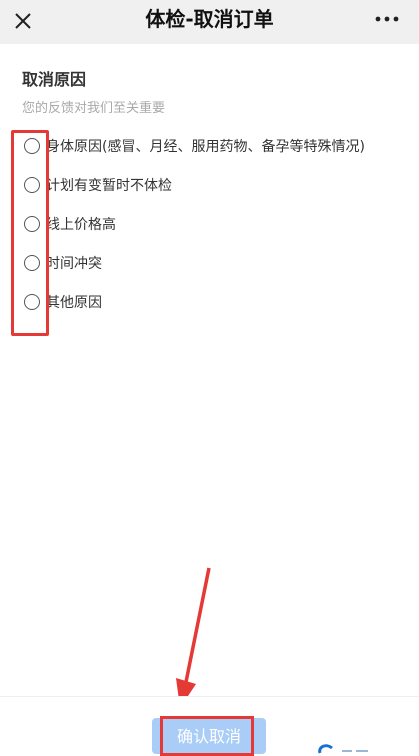 The image size is (419, 756). I want to click on section-subtitle: 您的反馈对我们至关重要, so click(94, 108).